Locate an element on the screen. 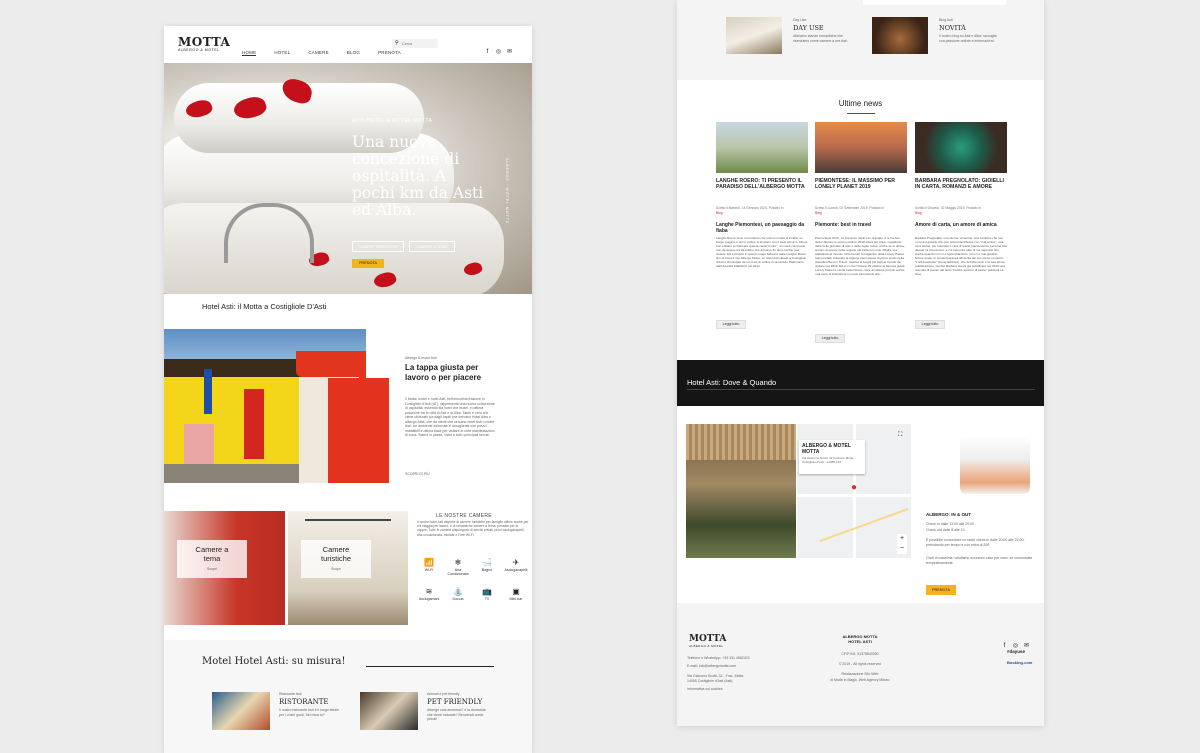 The height and width of the screenshot is (753, 1200). checkin-book-button: PRENOTA is located at coordinates (941, 590).